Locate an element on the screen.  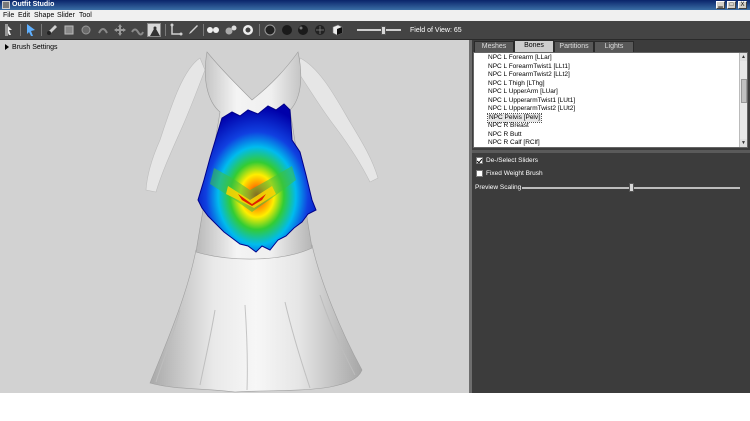
deselect-sliders-option: De-/Select Sliders is located at coordinates (507, 161).